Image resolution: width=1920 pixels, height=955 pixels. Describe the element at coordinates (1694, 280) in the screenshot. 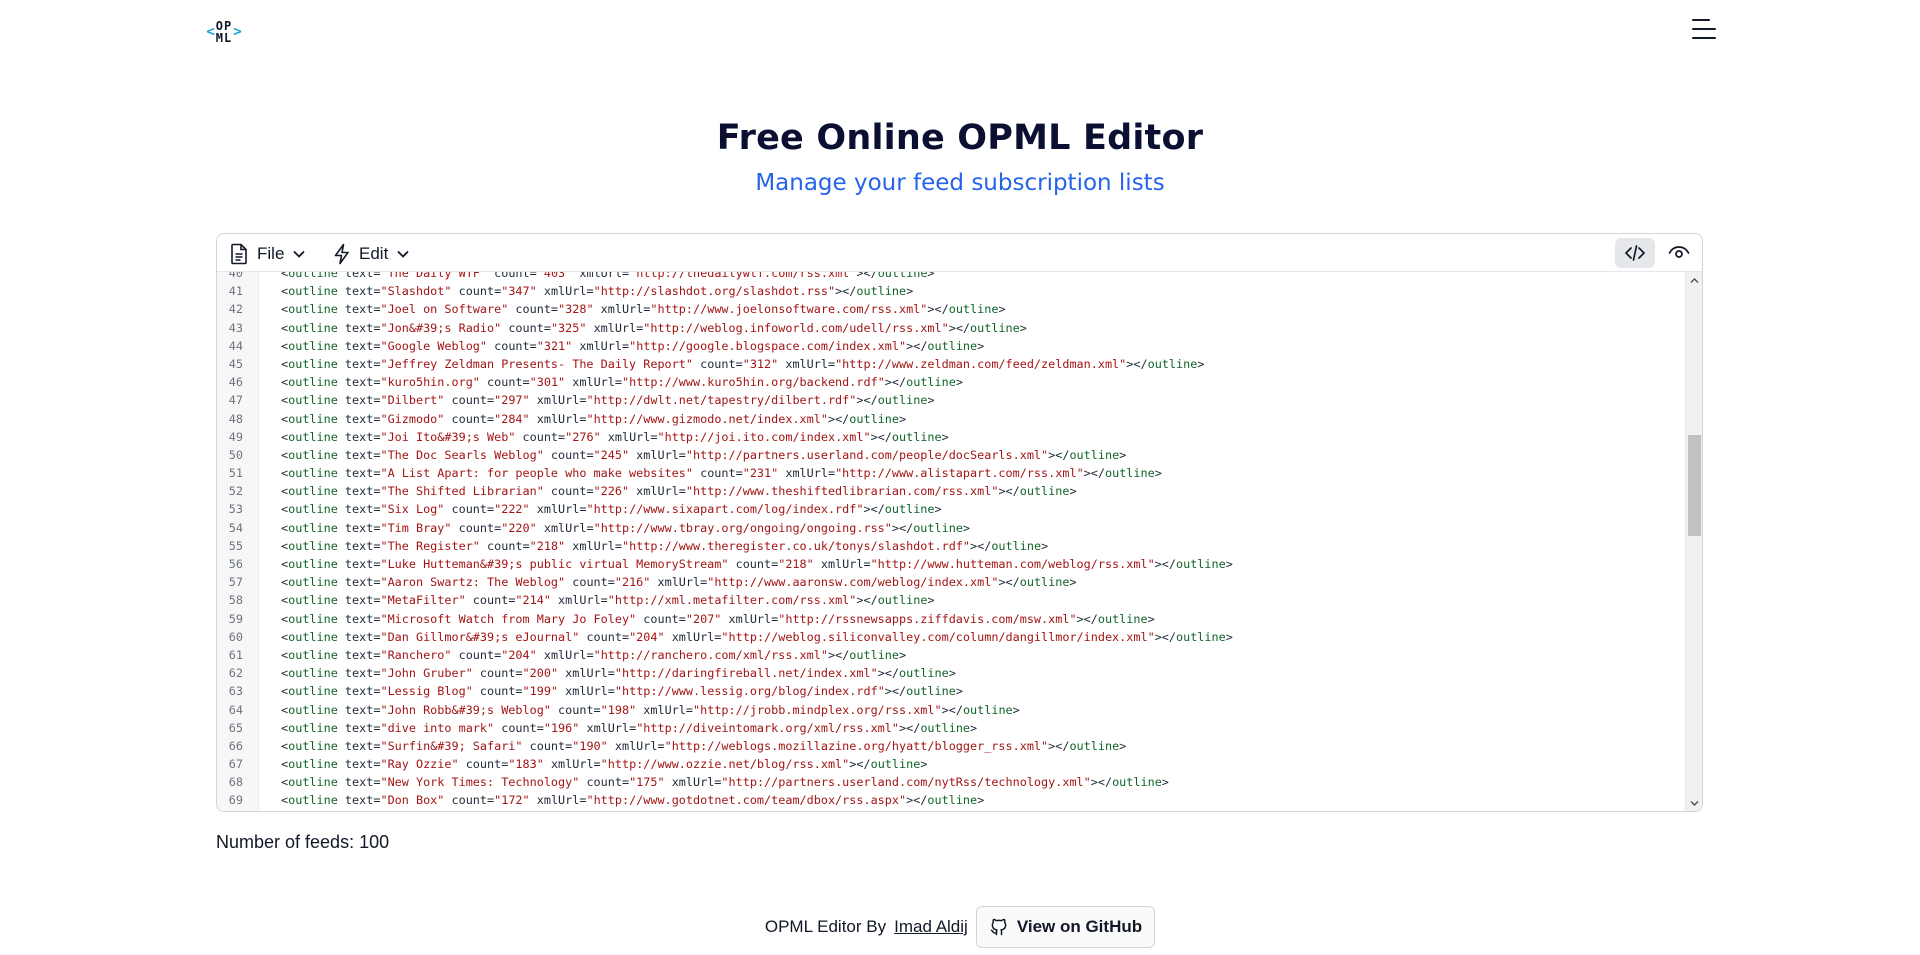

I see `scroll-up-arrow-icon` at that location.